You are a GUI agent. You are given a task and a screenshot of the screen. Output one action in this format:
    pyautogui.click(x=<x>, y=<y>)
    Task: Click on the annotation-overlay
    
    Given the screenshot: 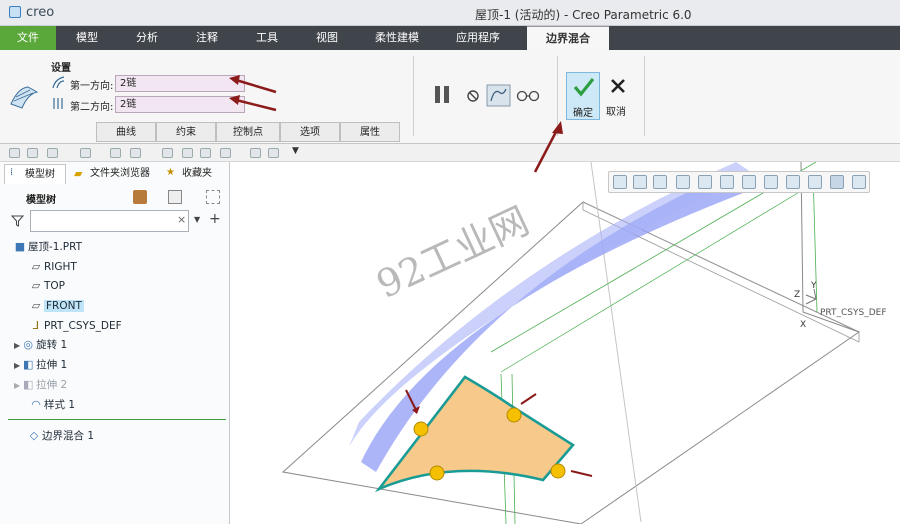 What is the action you would take?
    pyautogui.click(x=396, y=124)
    